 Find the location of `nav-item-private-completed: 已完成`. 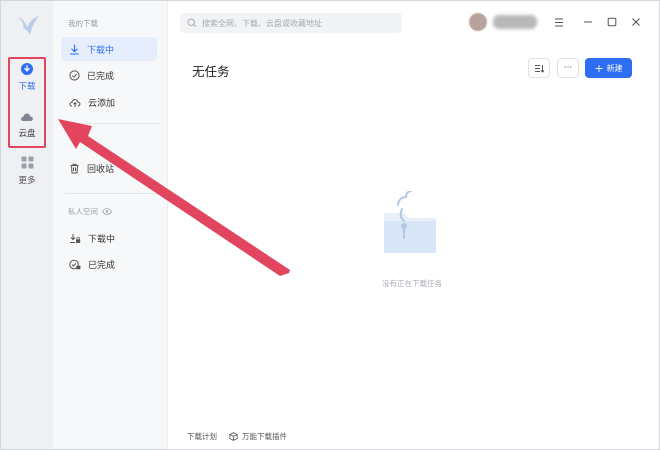

nav-item-private-completed: 已完成 is located at coordinates (109, 264).